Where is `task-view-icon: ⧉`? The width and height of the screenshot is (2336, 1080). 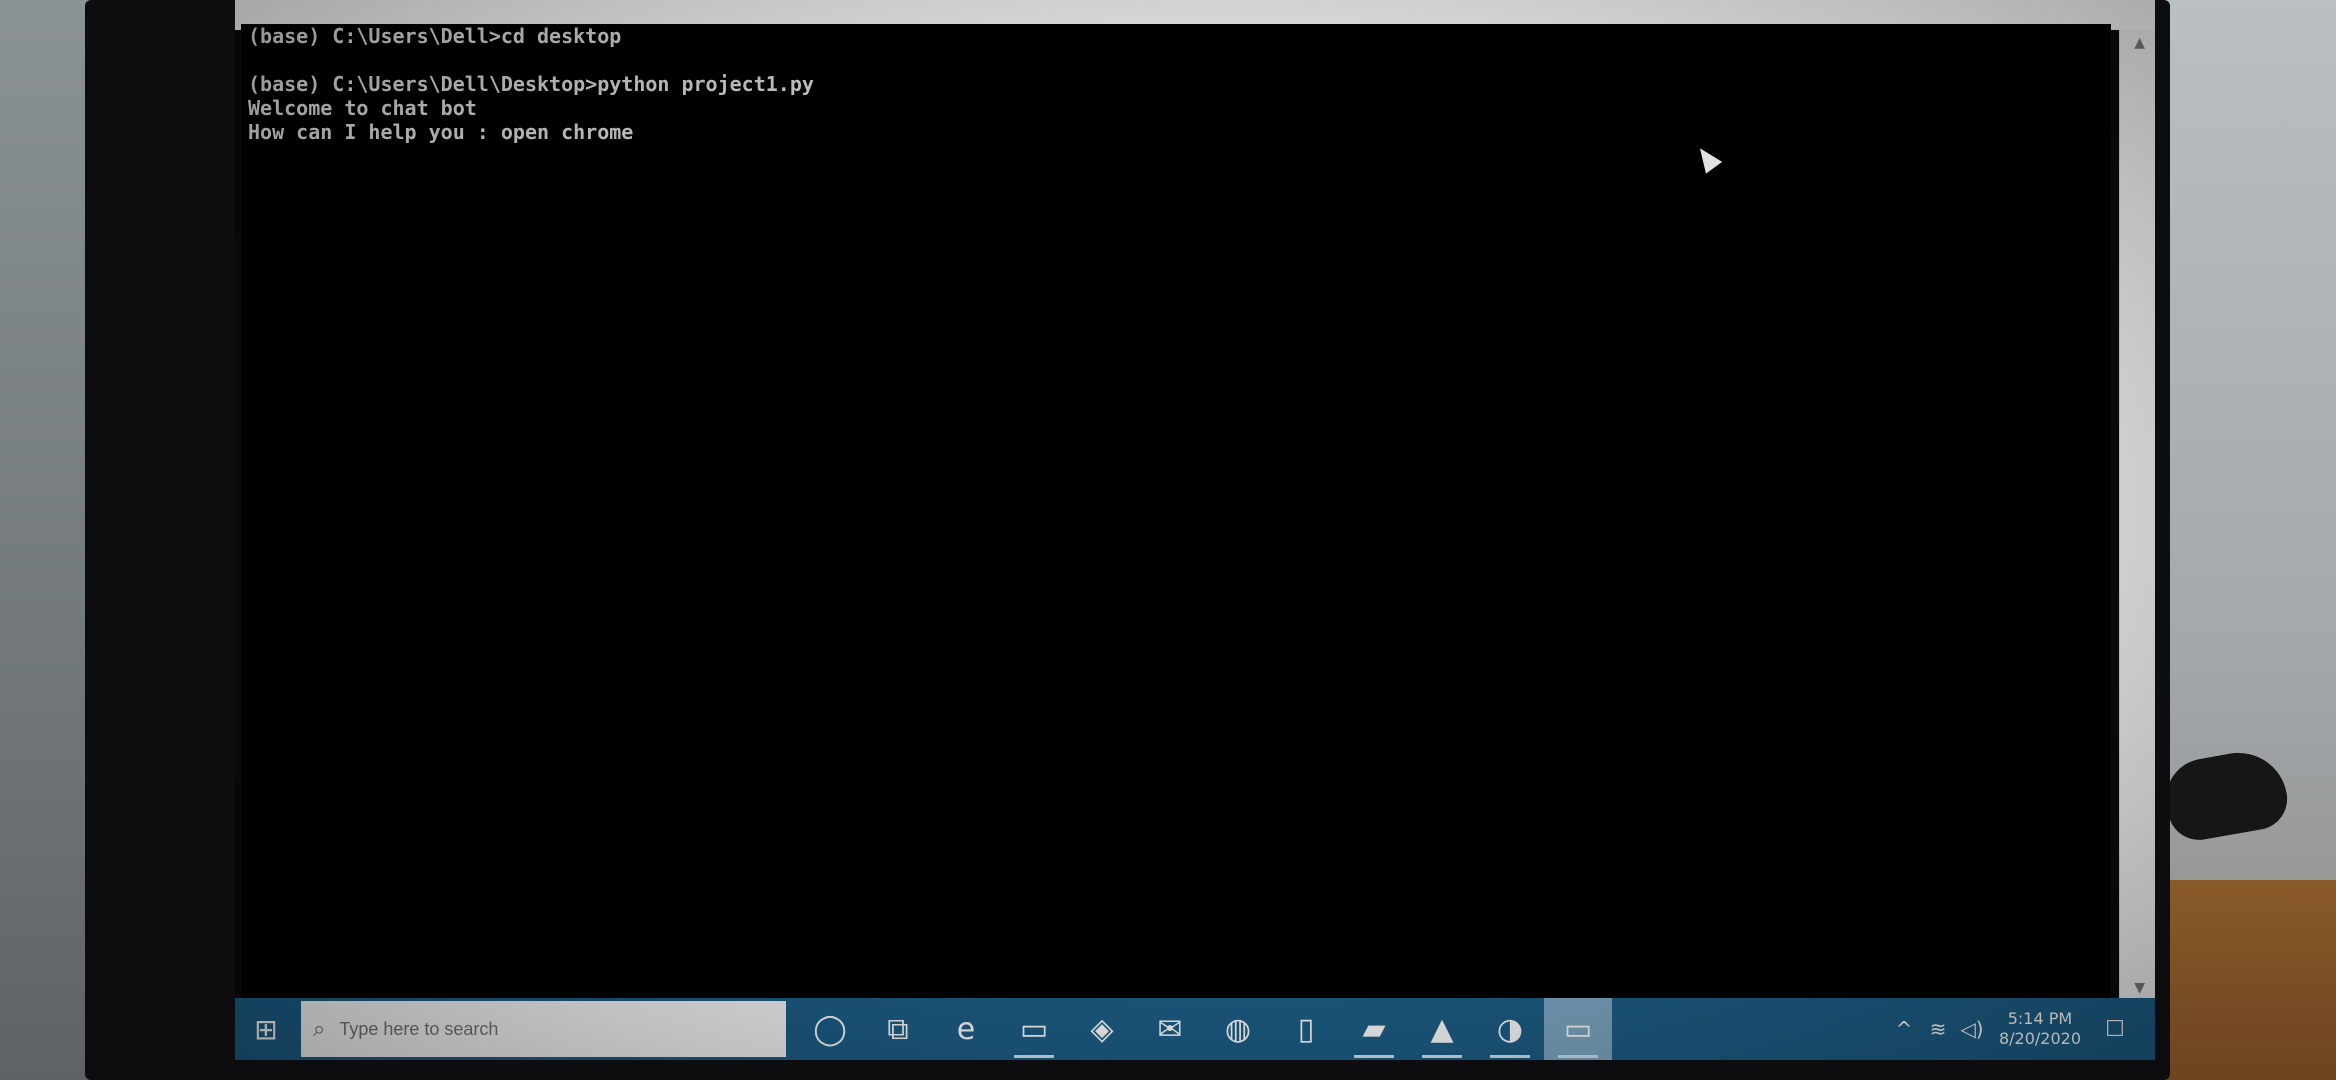 task-view-icon: ⧉ is located at coordinates (898, 1029).